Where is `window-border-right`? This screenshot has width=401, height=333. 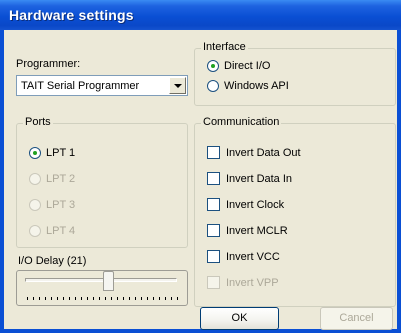
window-border-right is located at coordinates (399, 181).